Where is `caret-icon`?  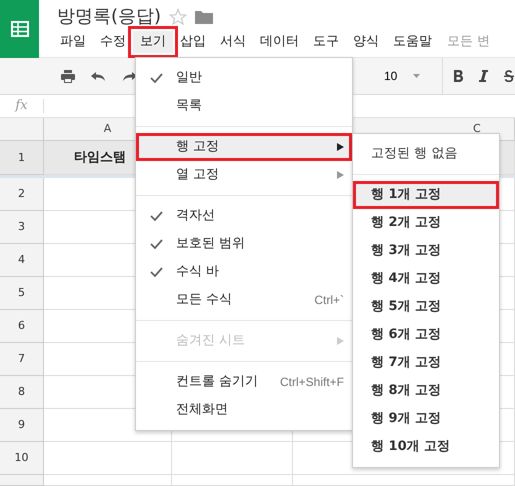
caret-icon is located at coordinates (416, 76).